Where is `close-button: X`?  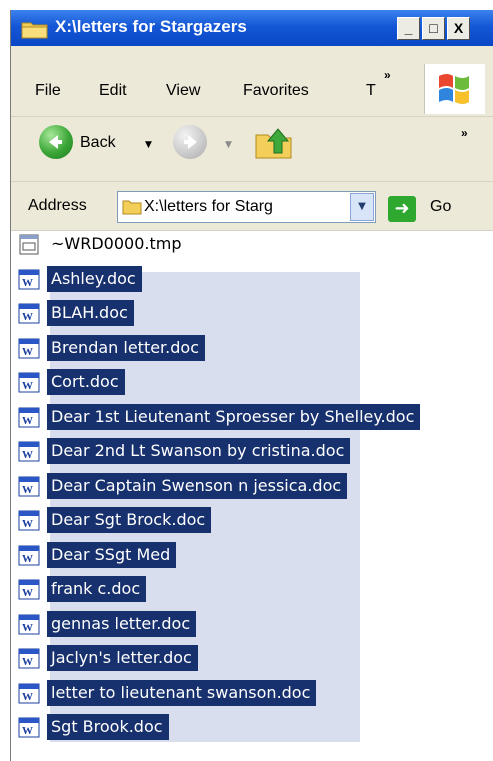
close-button: X is located at coordinates (458, 28).